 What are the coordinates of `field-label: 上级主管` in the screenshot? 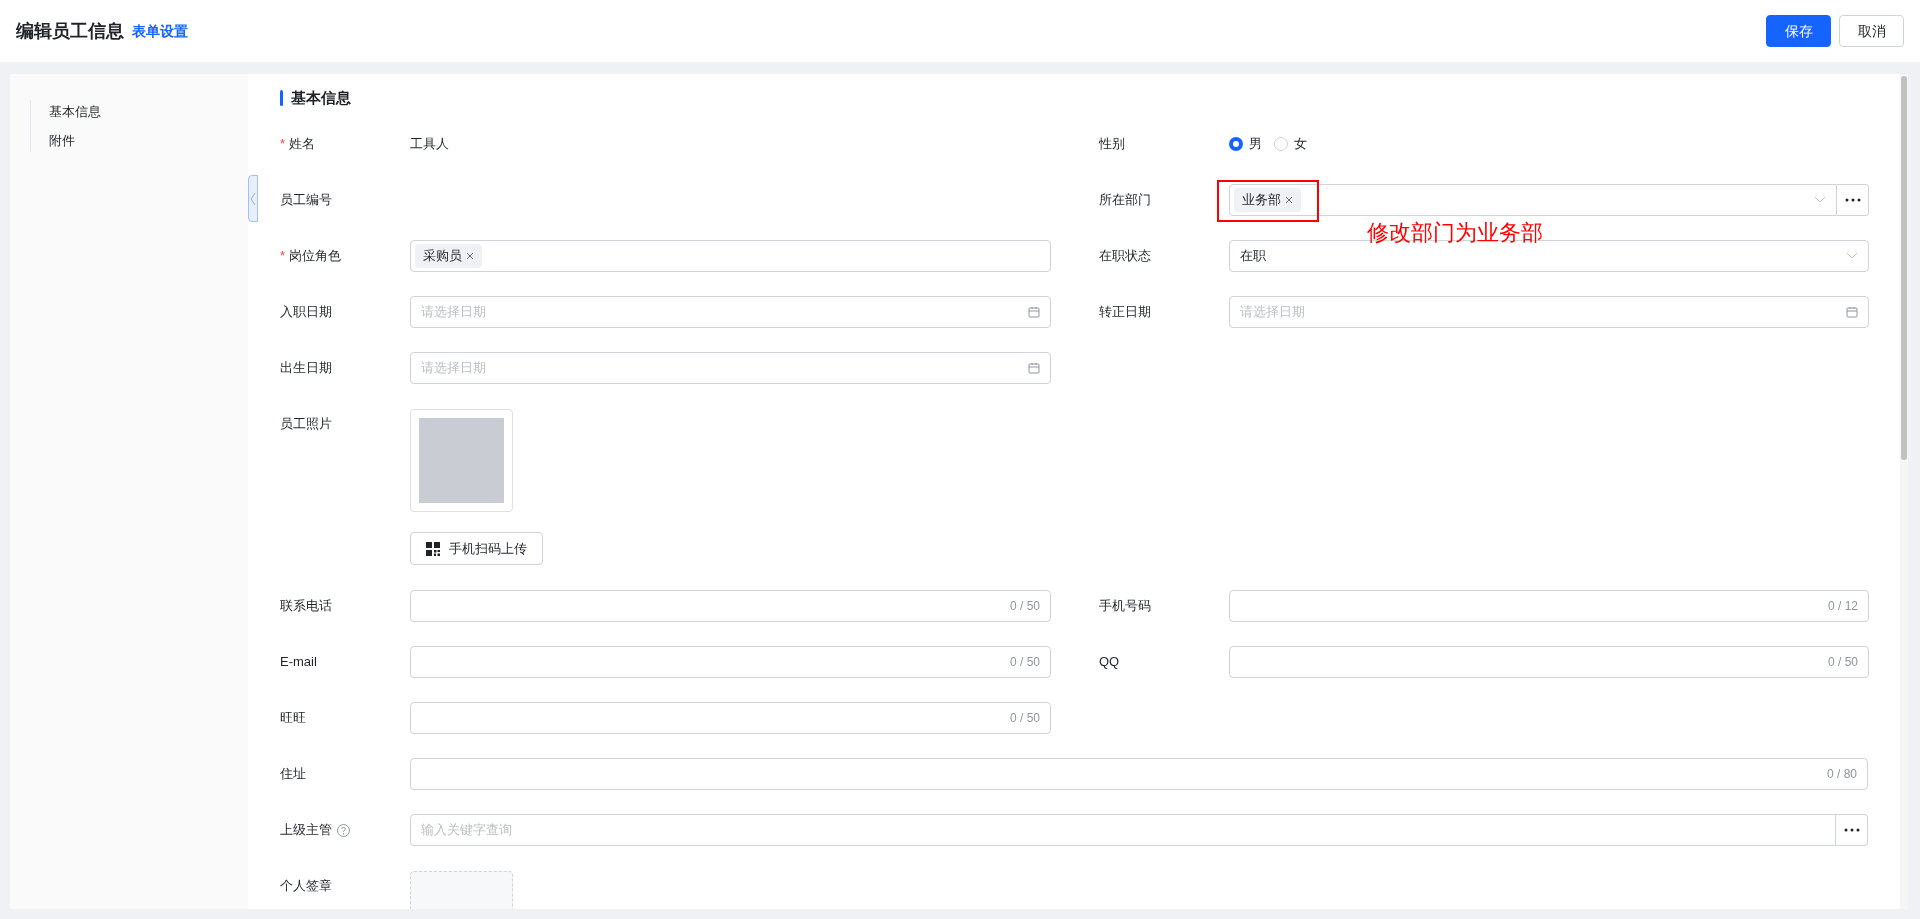 It's located at (306, 830).